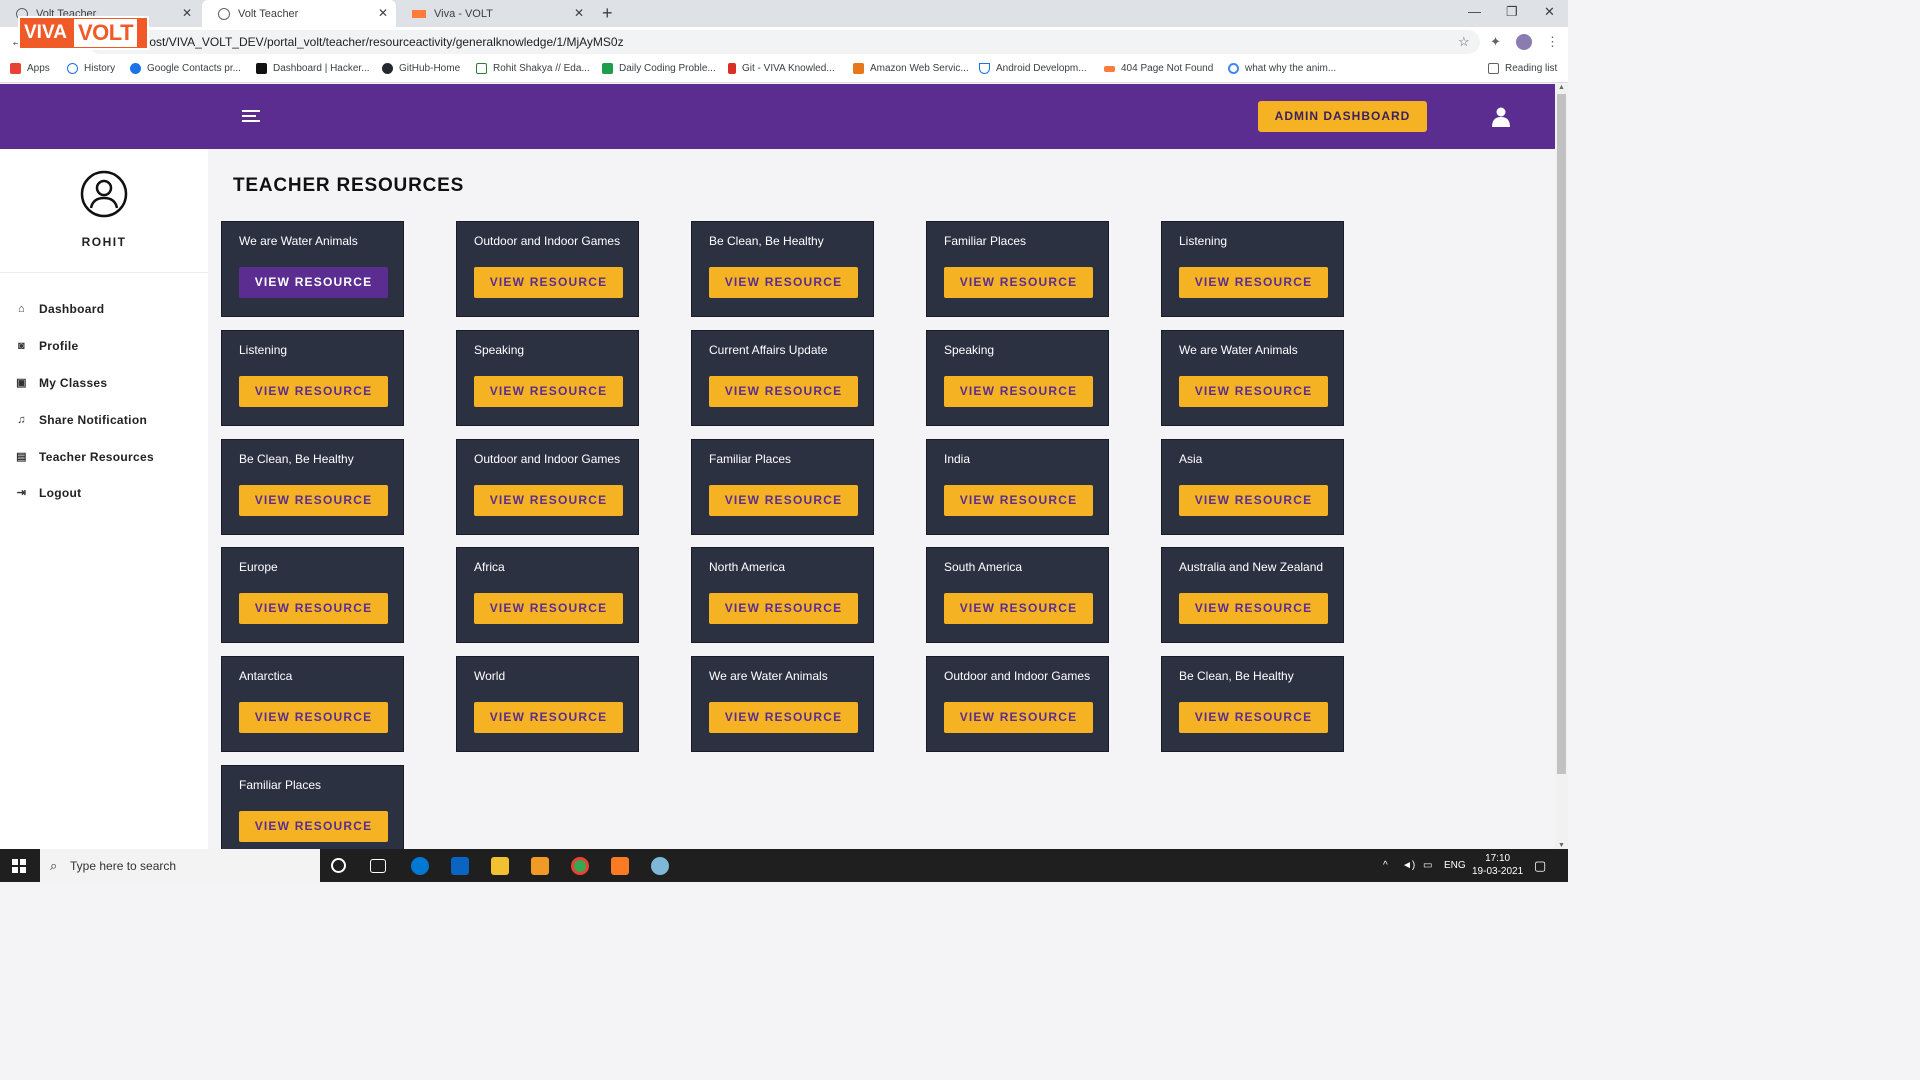 The width and height of the screenshot is (1920, 1080). Describe the element at coordinates (251, 117) in the screenshot. I see `hamburger-menu-icon` at that location.